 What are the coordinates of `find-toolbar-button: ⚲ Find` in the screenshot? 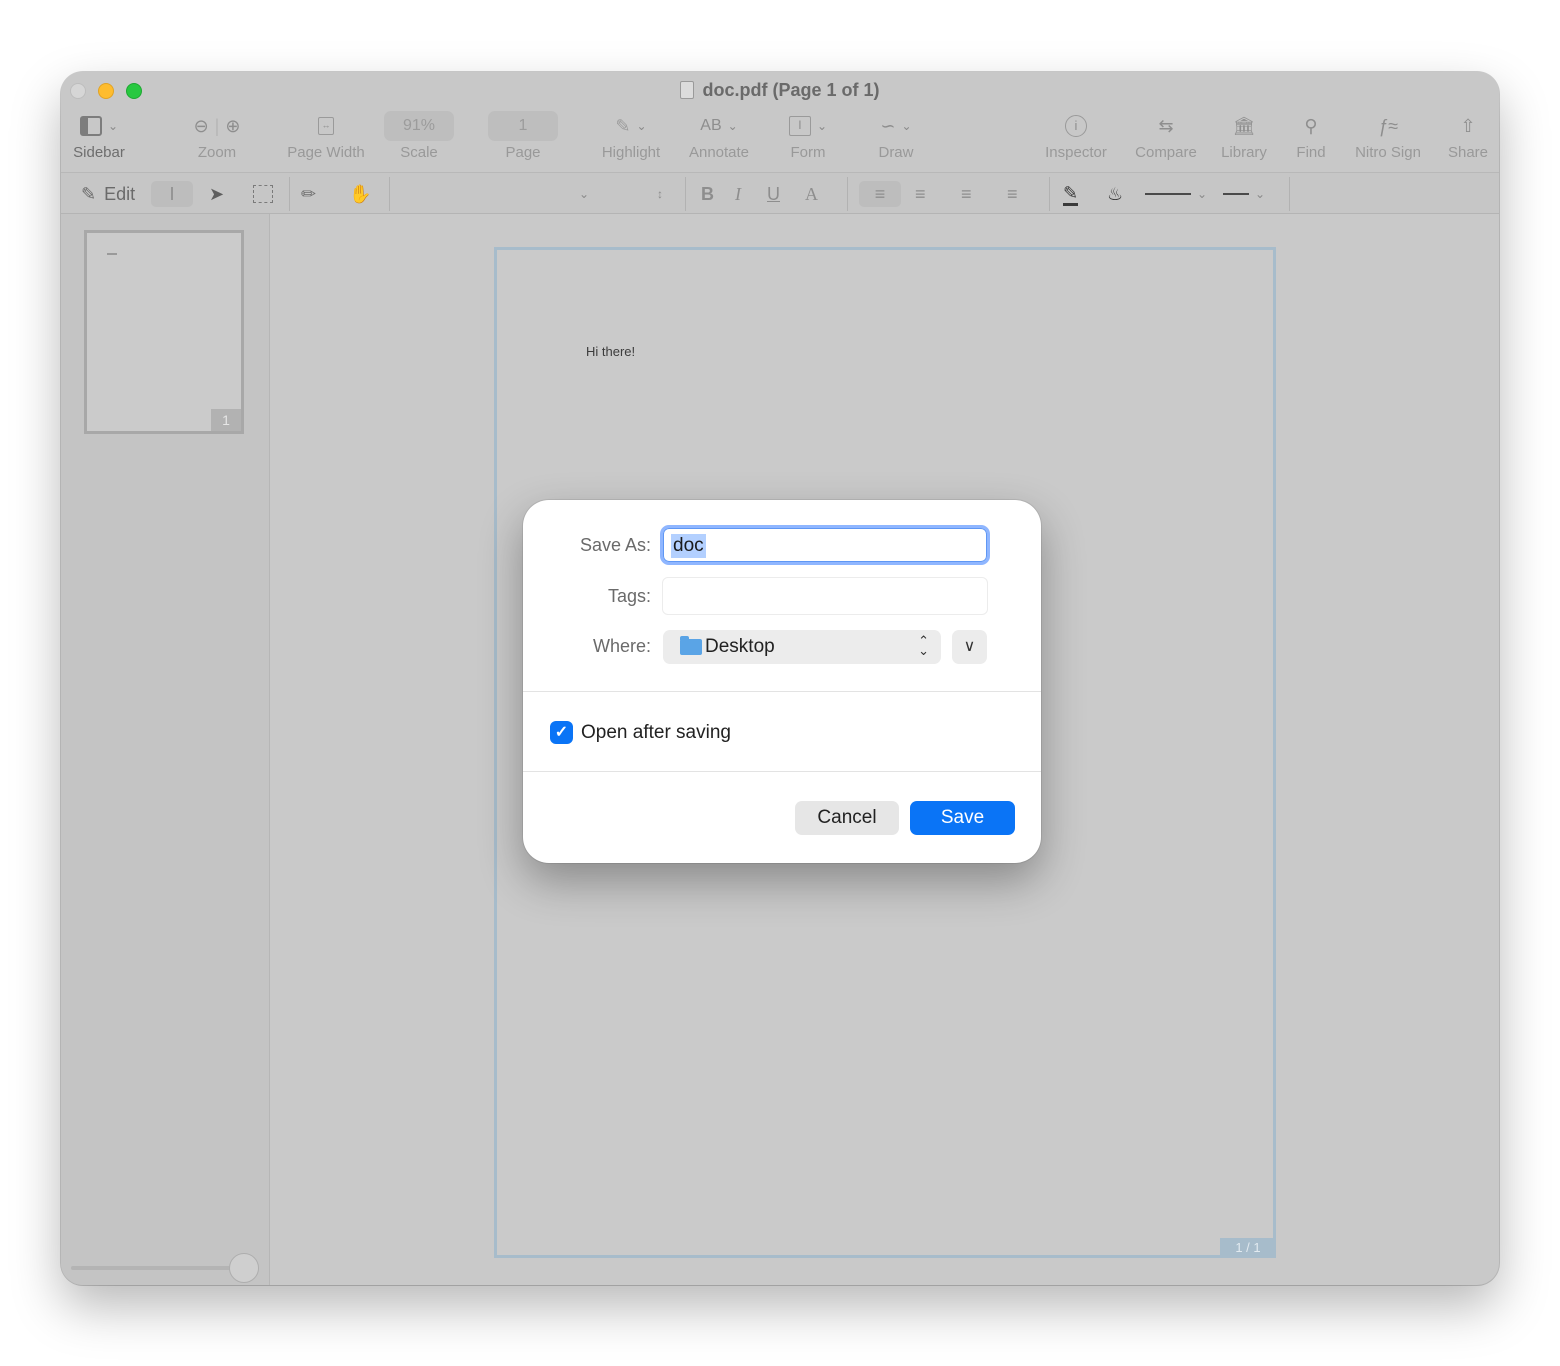 It's located at (1311, 140).